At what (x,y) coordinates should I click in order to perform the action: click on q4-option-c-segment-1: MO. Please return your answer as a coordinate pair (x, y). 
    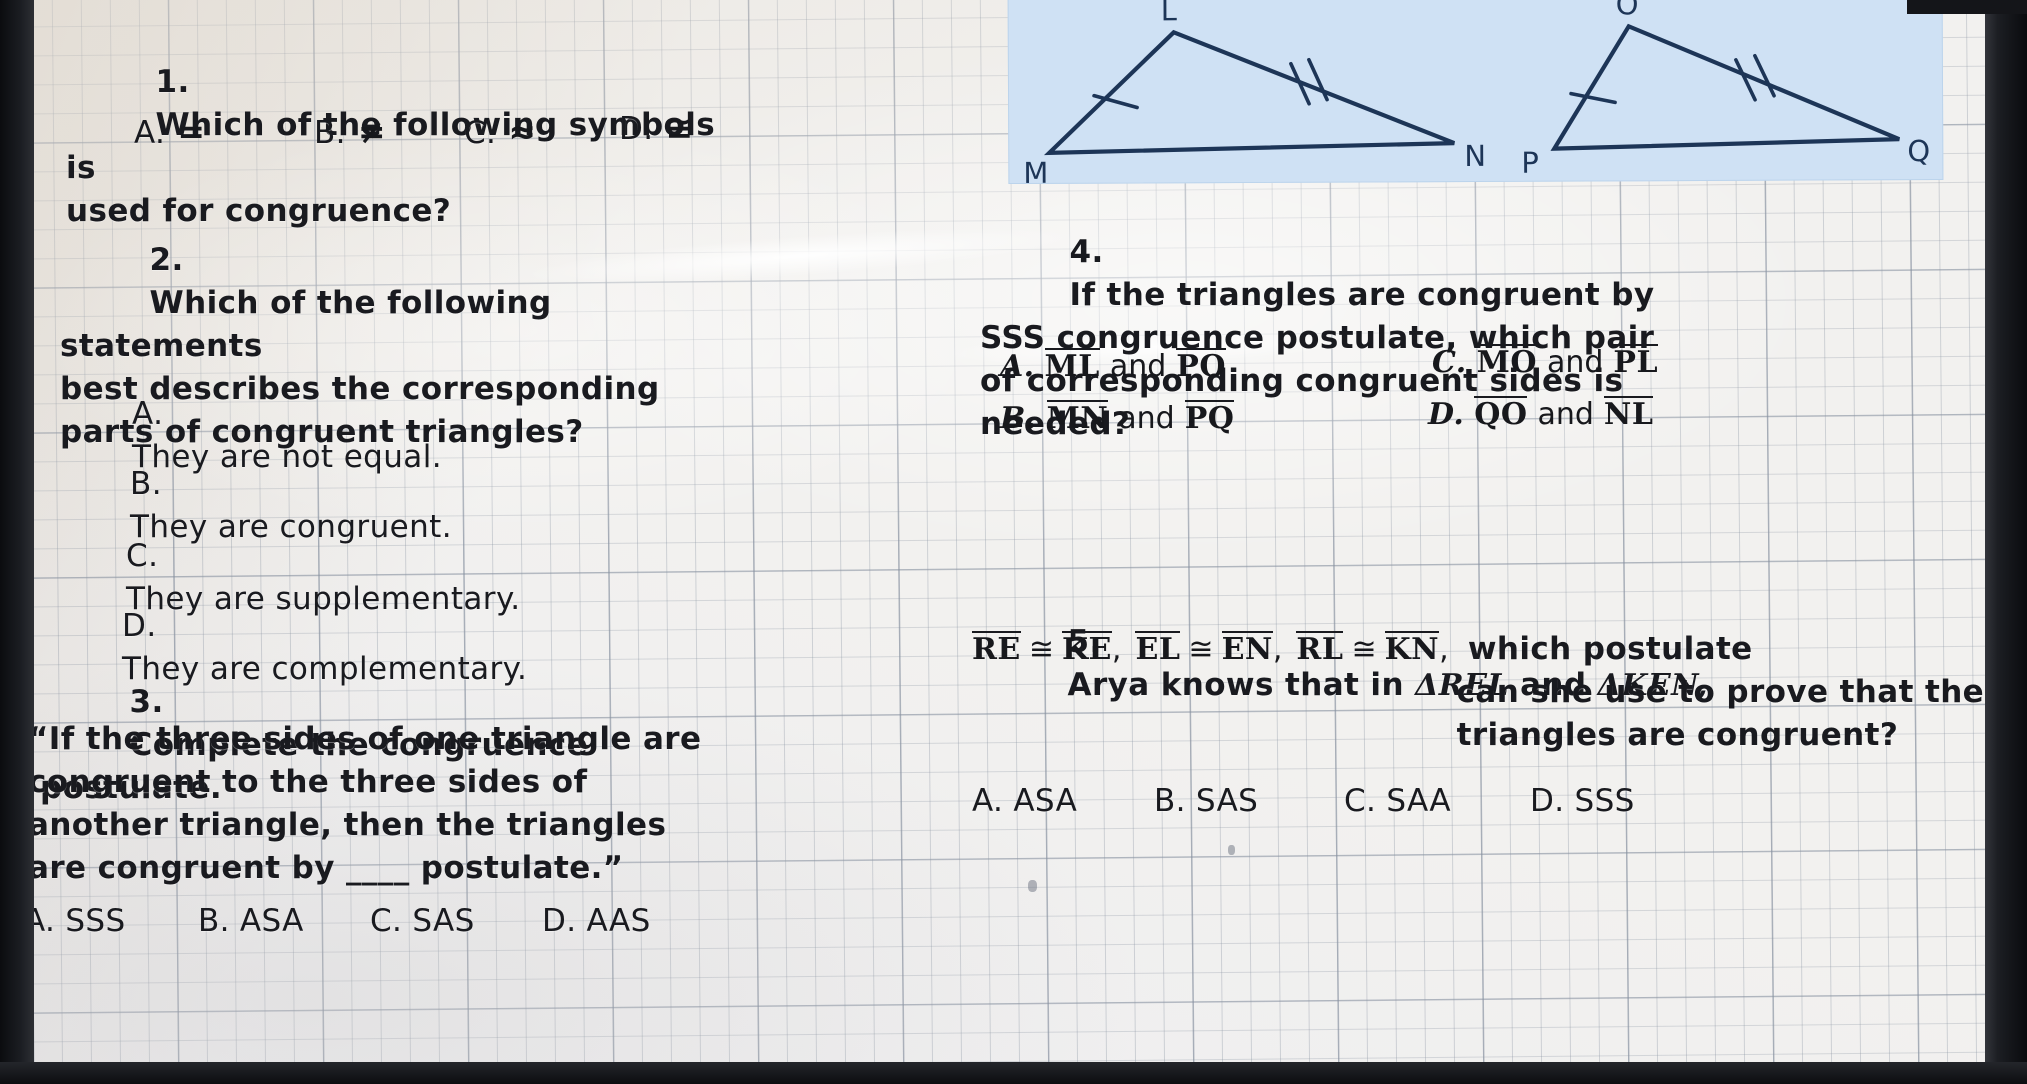
    Looking at the image, I should click on (1506, 362).